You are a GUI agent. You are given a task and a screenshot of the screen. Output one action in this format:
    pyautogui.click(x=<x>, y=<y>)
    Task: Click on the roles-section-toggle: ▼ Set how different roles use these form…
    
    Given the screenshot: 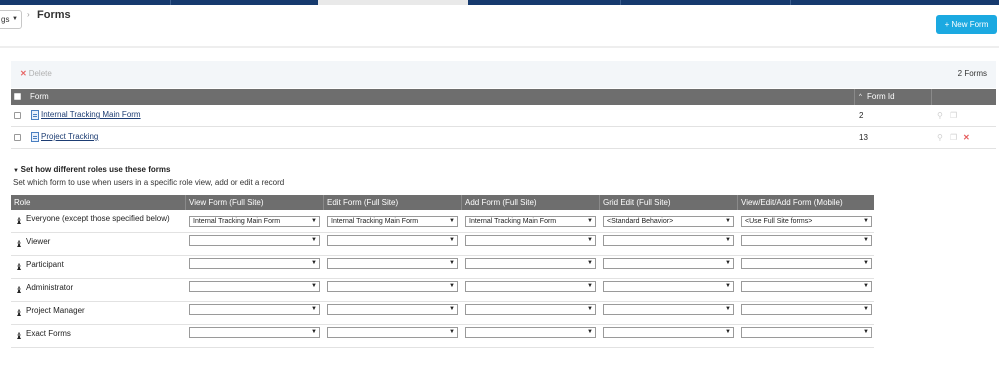 What is the action you would take?
    pyautogui.click(x=91, y=169)
    